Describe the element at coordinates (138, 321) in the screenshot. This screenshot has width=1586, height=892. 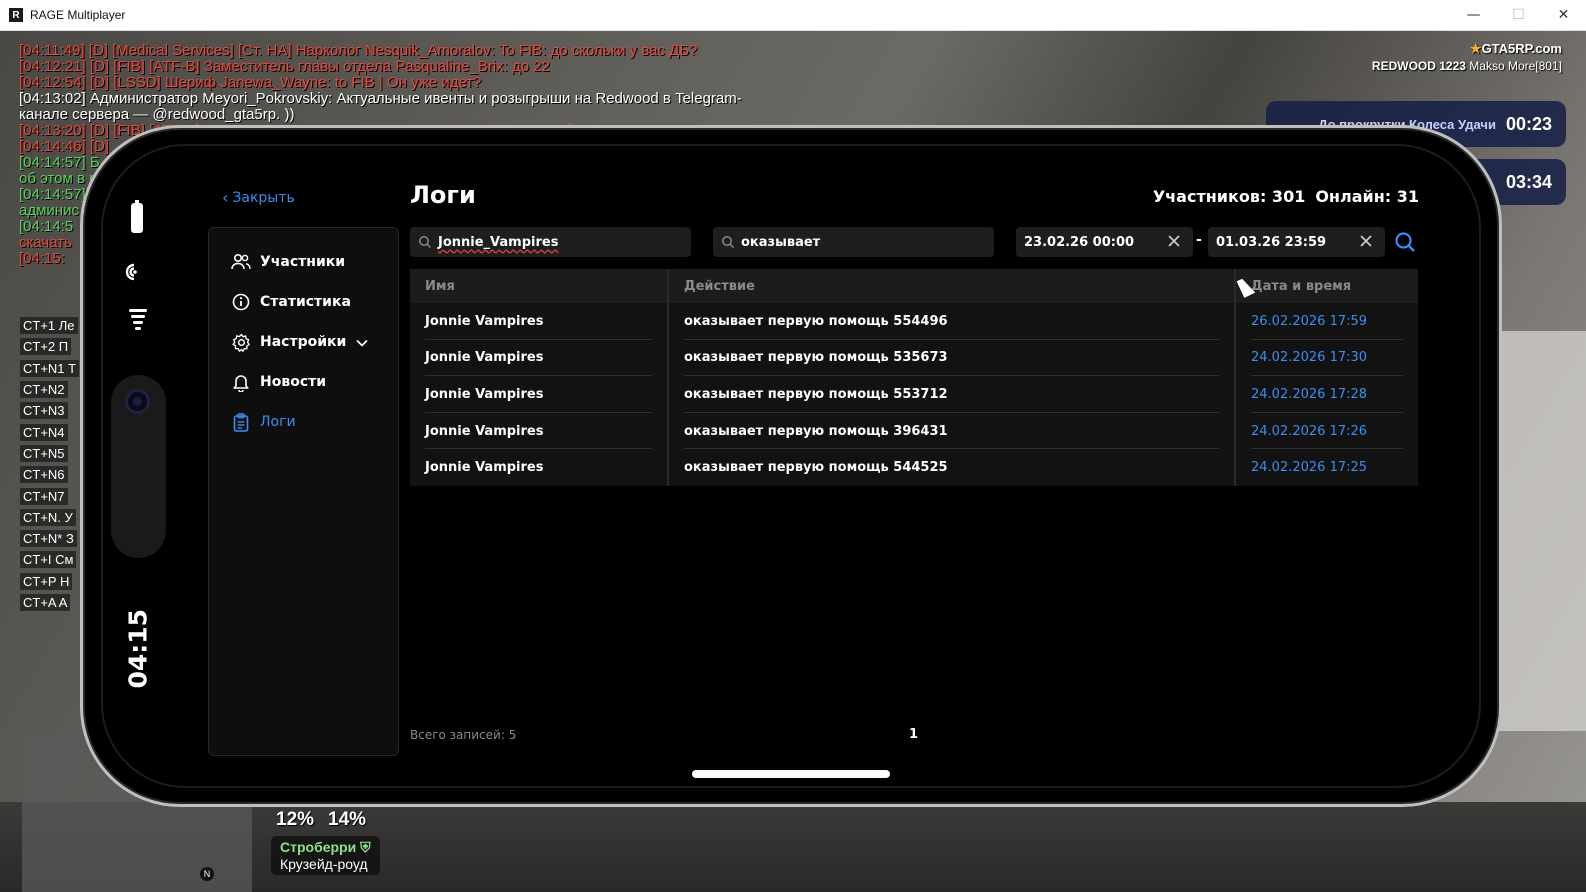
I see `signal-bars-icon` at that location.